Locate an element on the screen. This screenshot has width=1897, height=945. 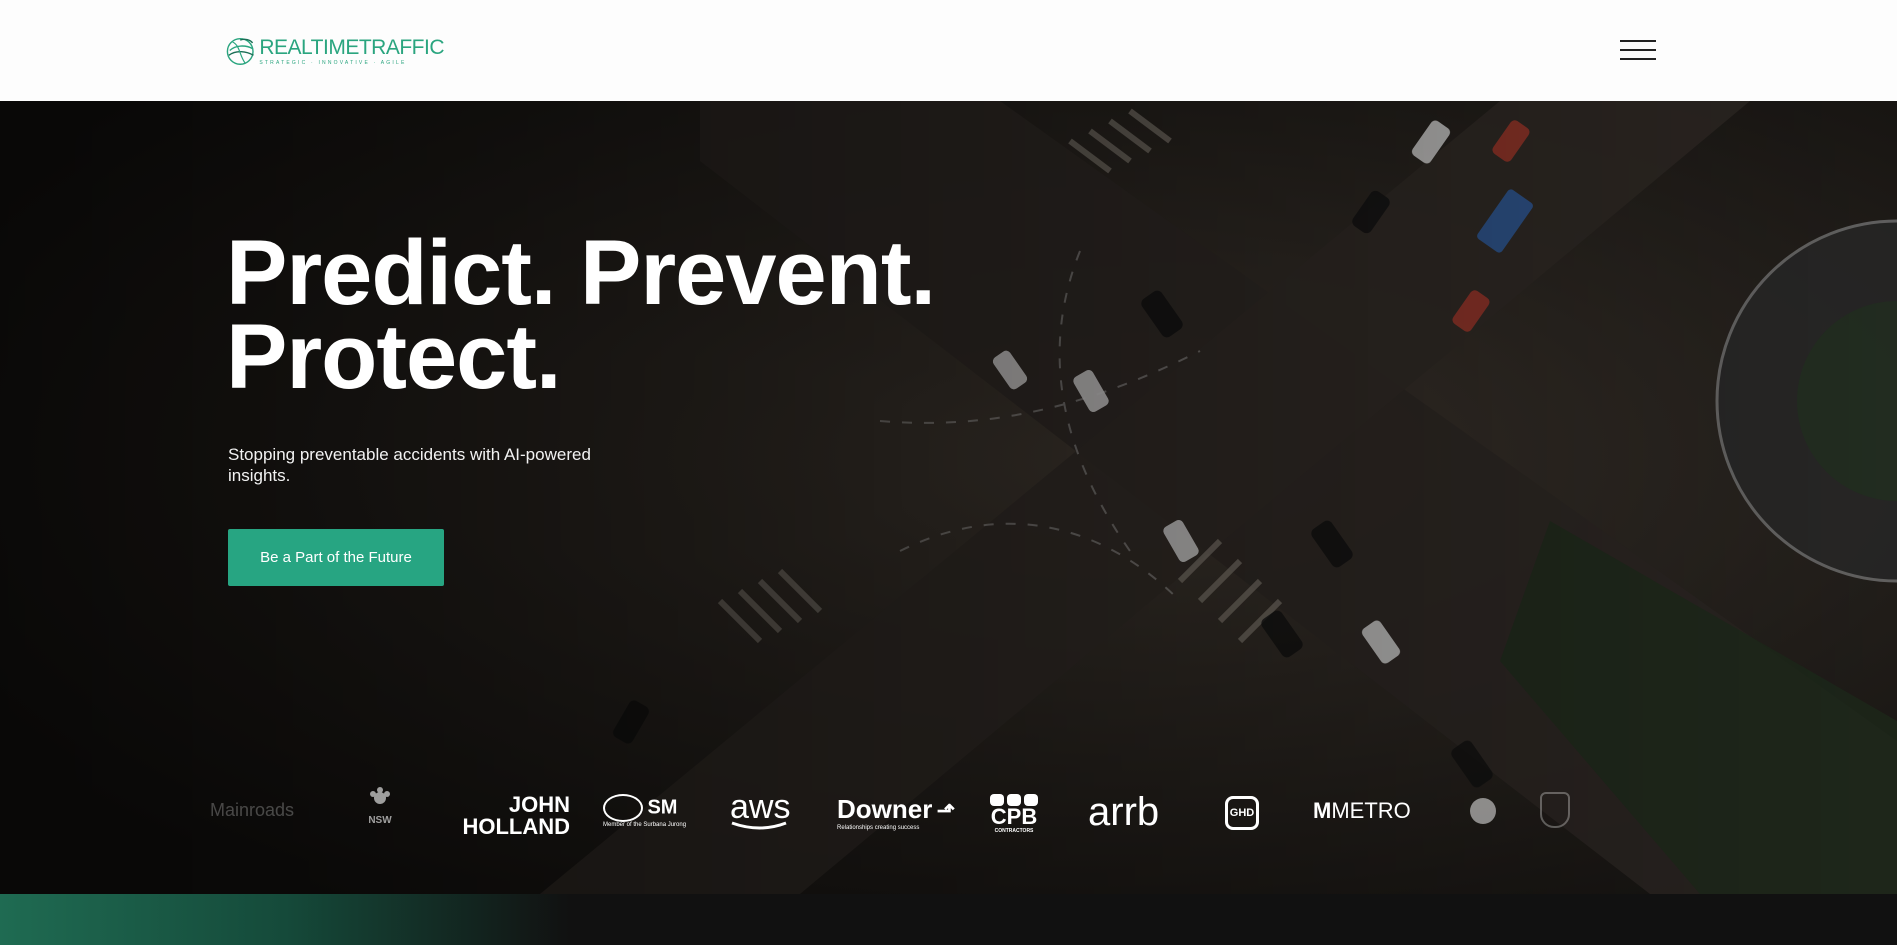
crest-icon is located at coordinates (1555, 810).